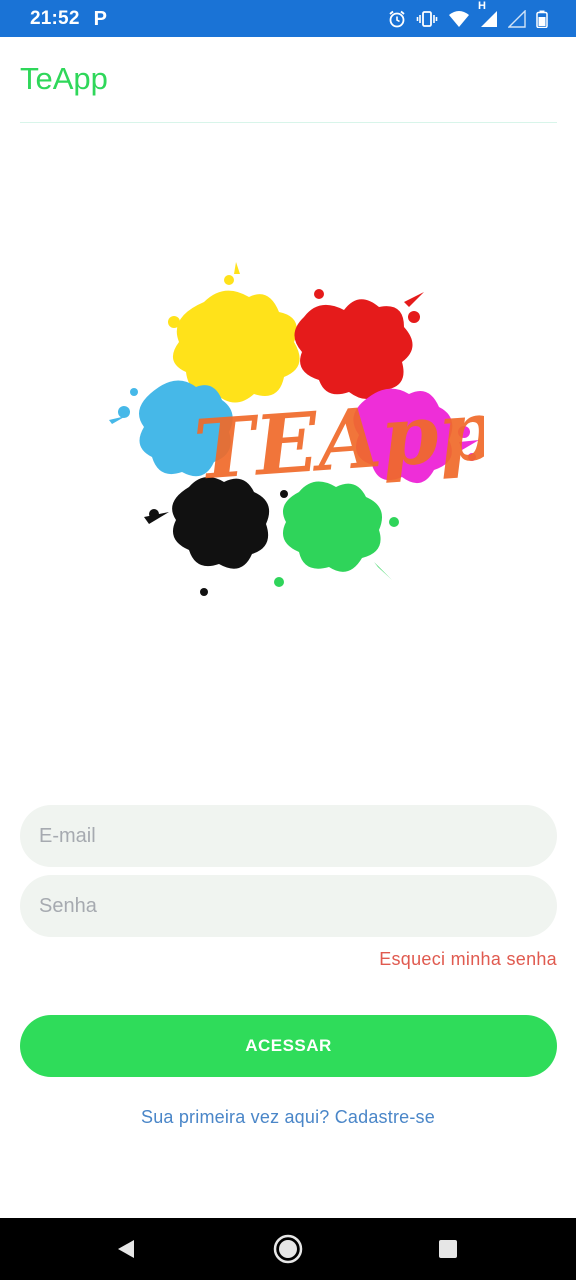  What do you see at coordinates (448, 1249) in the screenshot?
I see `recents-icon` at bounding box center [448, 1249].